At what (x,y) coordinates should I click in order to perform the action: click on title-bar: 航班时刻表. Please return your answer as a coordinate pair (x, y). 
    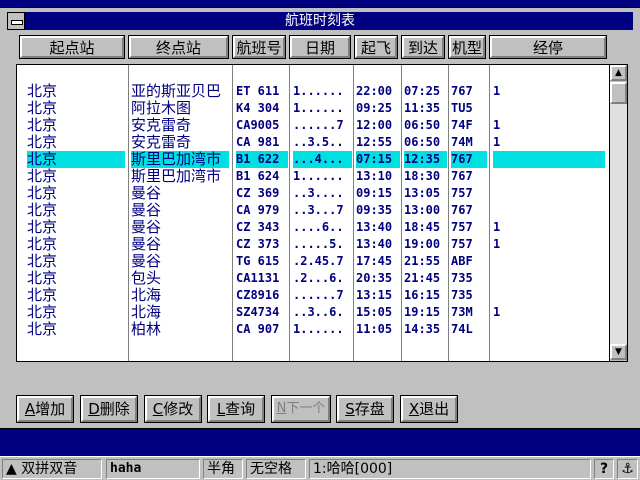
    Looking at the image, I should click on (320, 21).